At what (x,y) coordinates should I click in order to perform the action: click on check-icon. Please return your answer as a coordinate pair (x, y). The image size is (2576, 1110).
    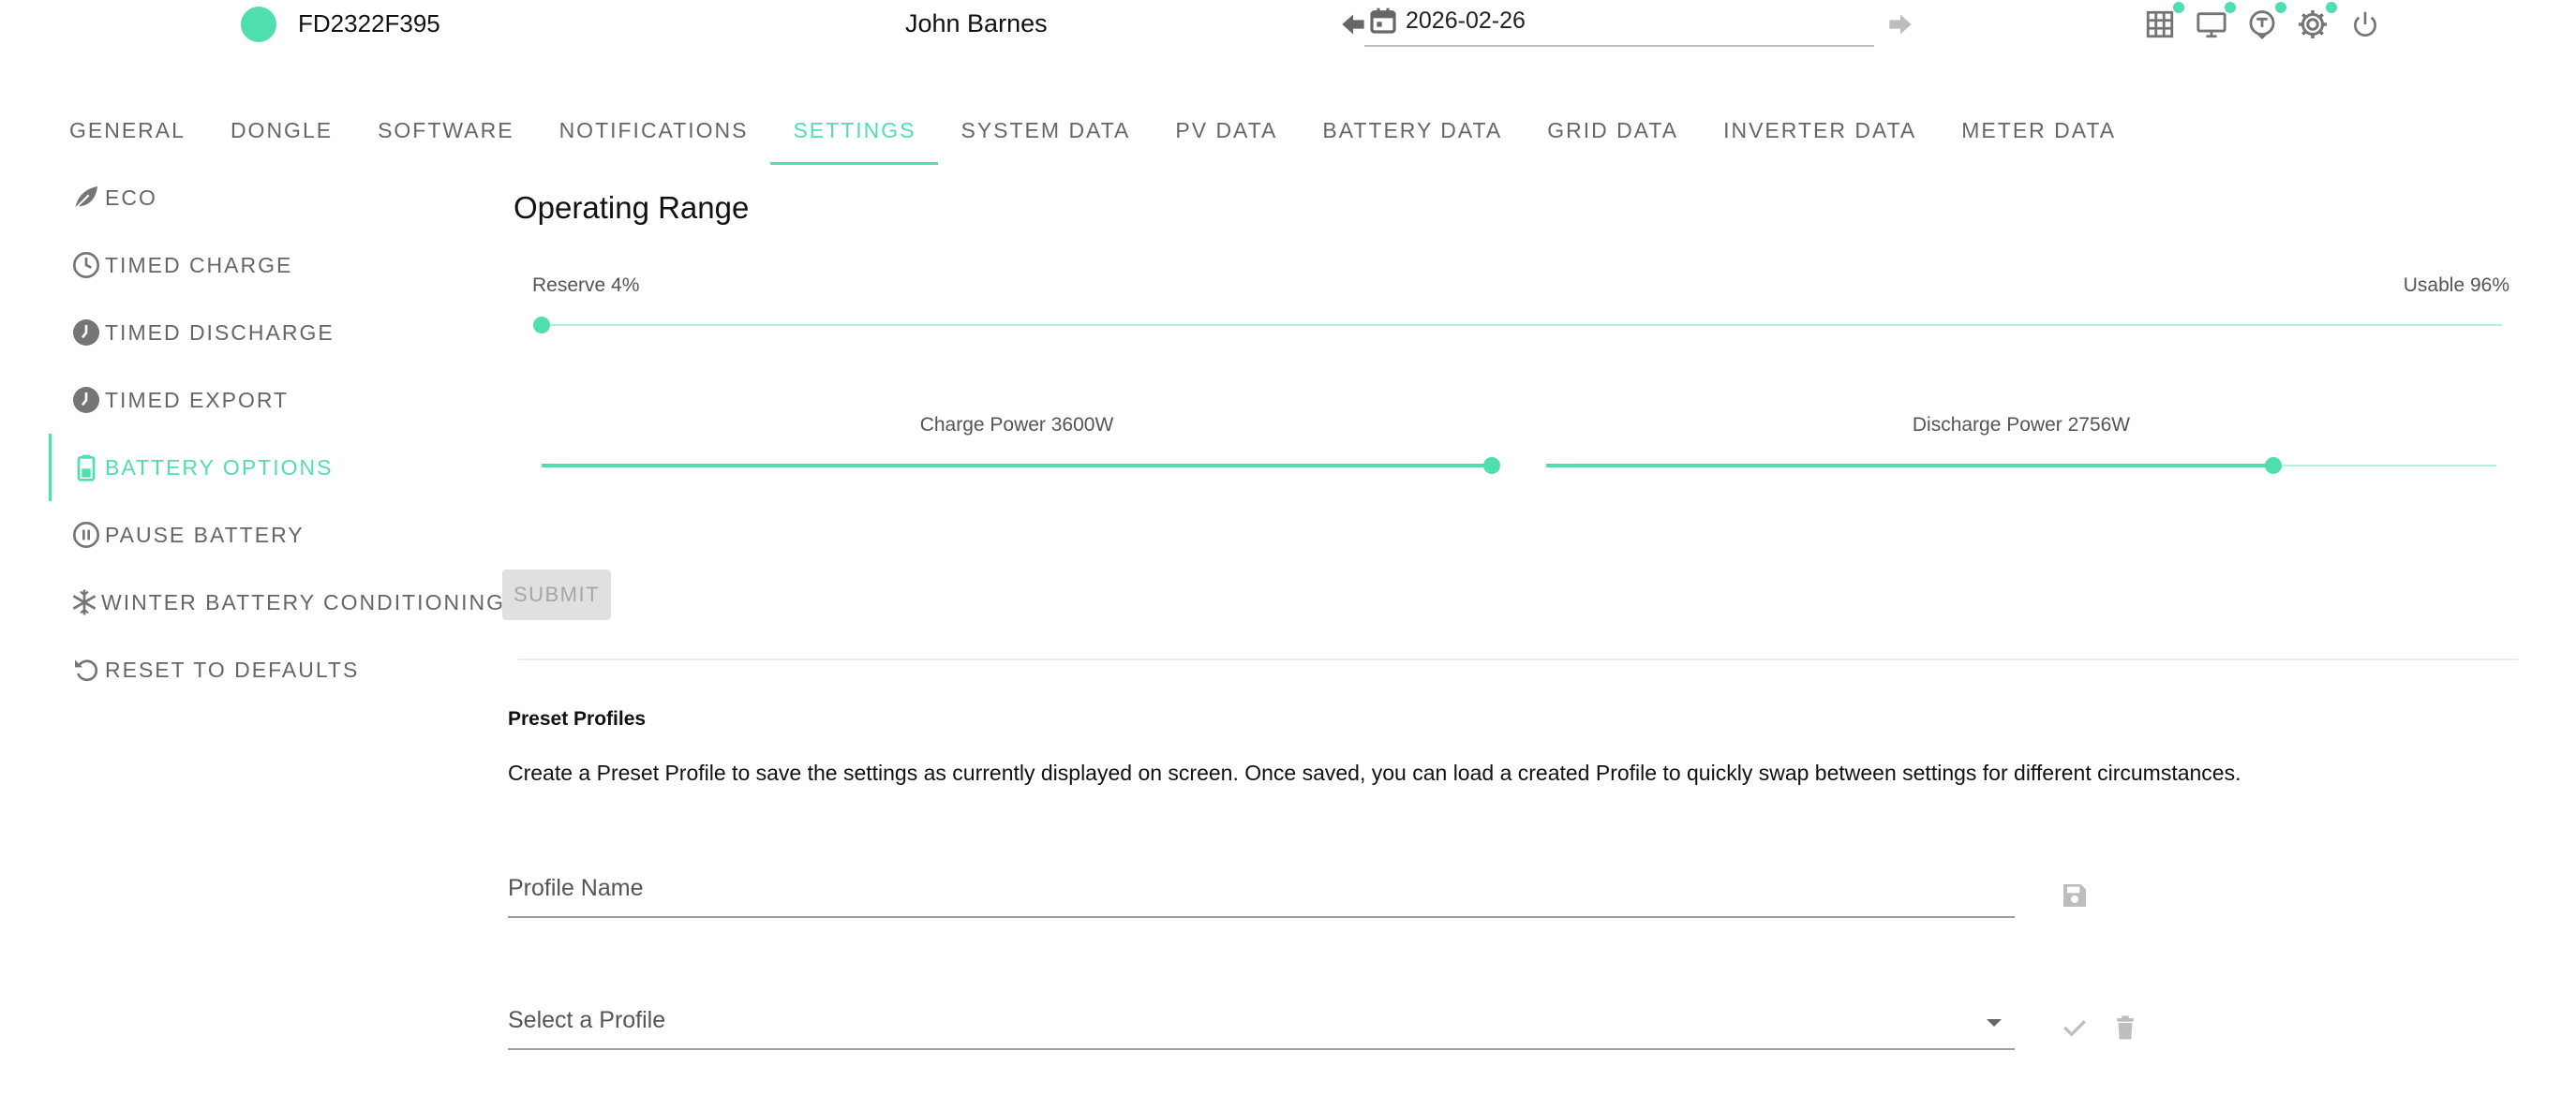
    Looking at the image, I should click on (2074, 1028).